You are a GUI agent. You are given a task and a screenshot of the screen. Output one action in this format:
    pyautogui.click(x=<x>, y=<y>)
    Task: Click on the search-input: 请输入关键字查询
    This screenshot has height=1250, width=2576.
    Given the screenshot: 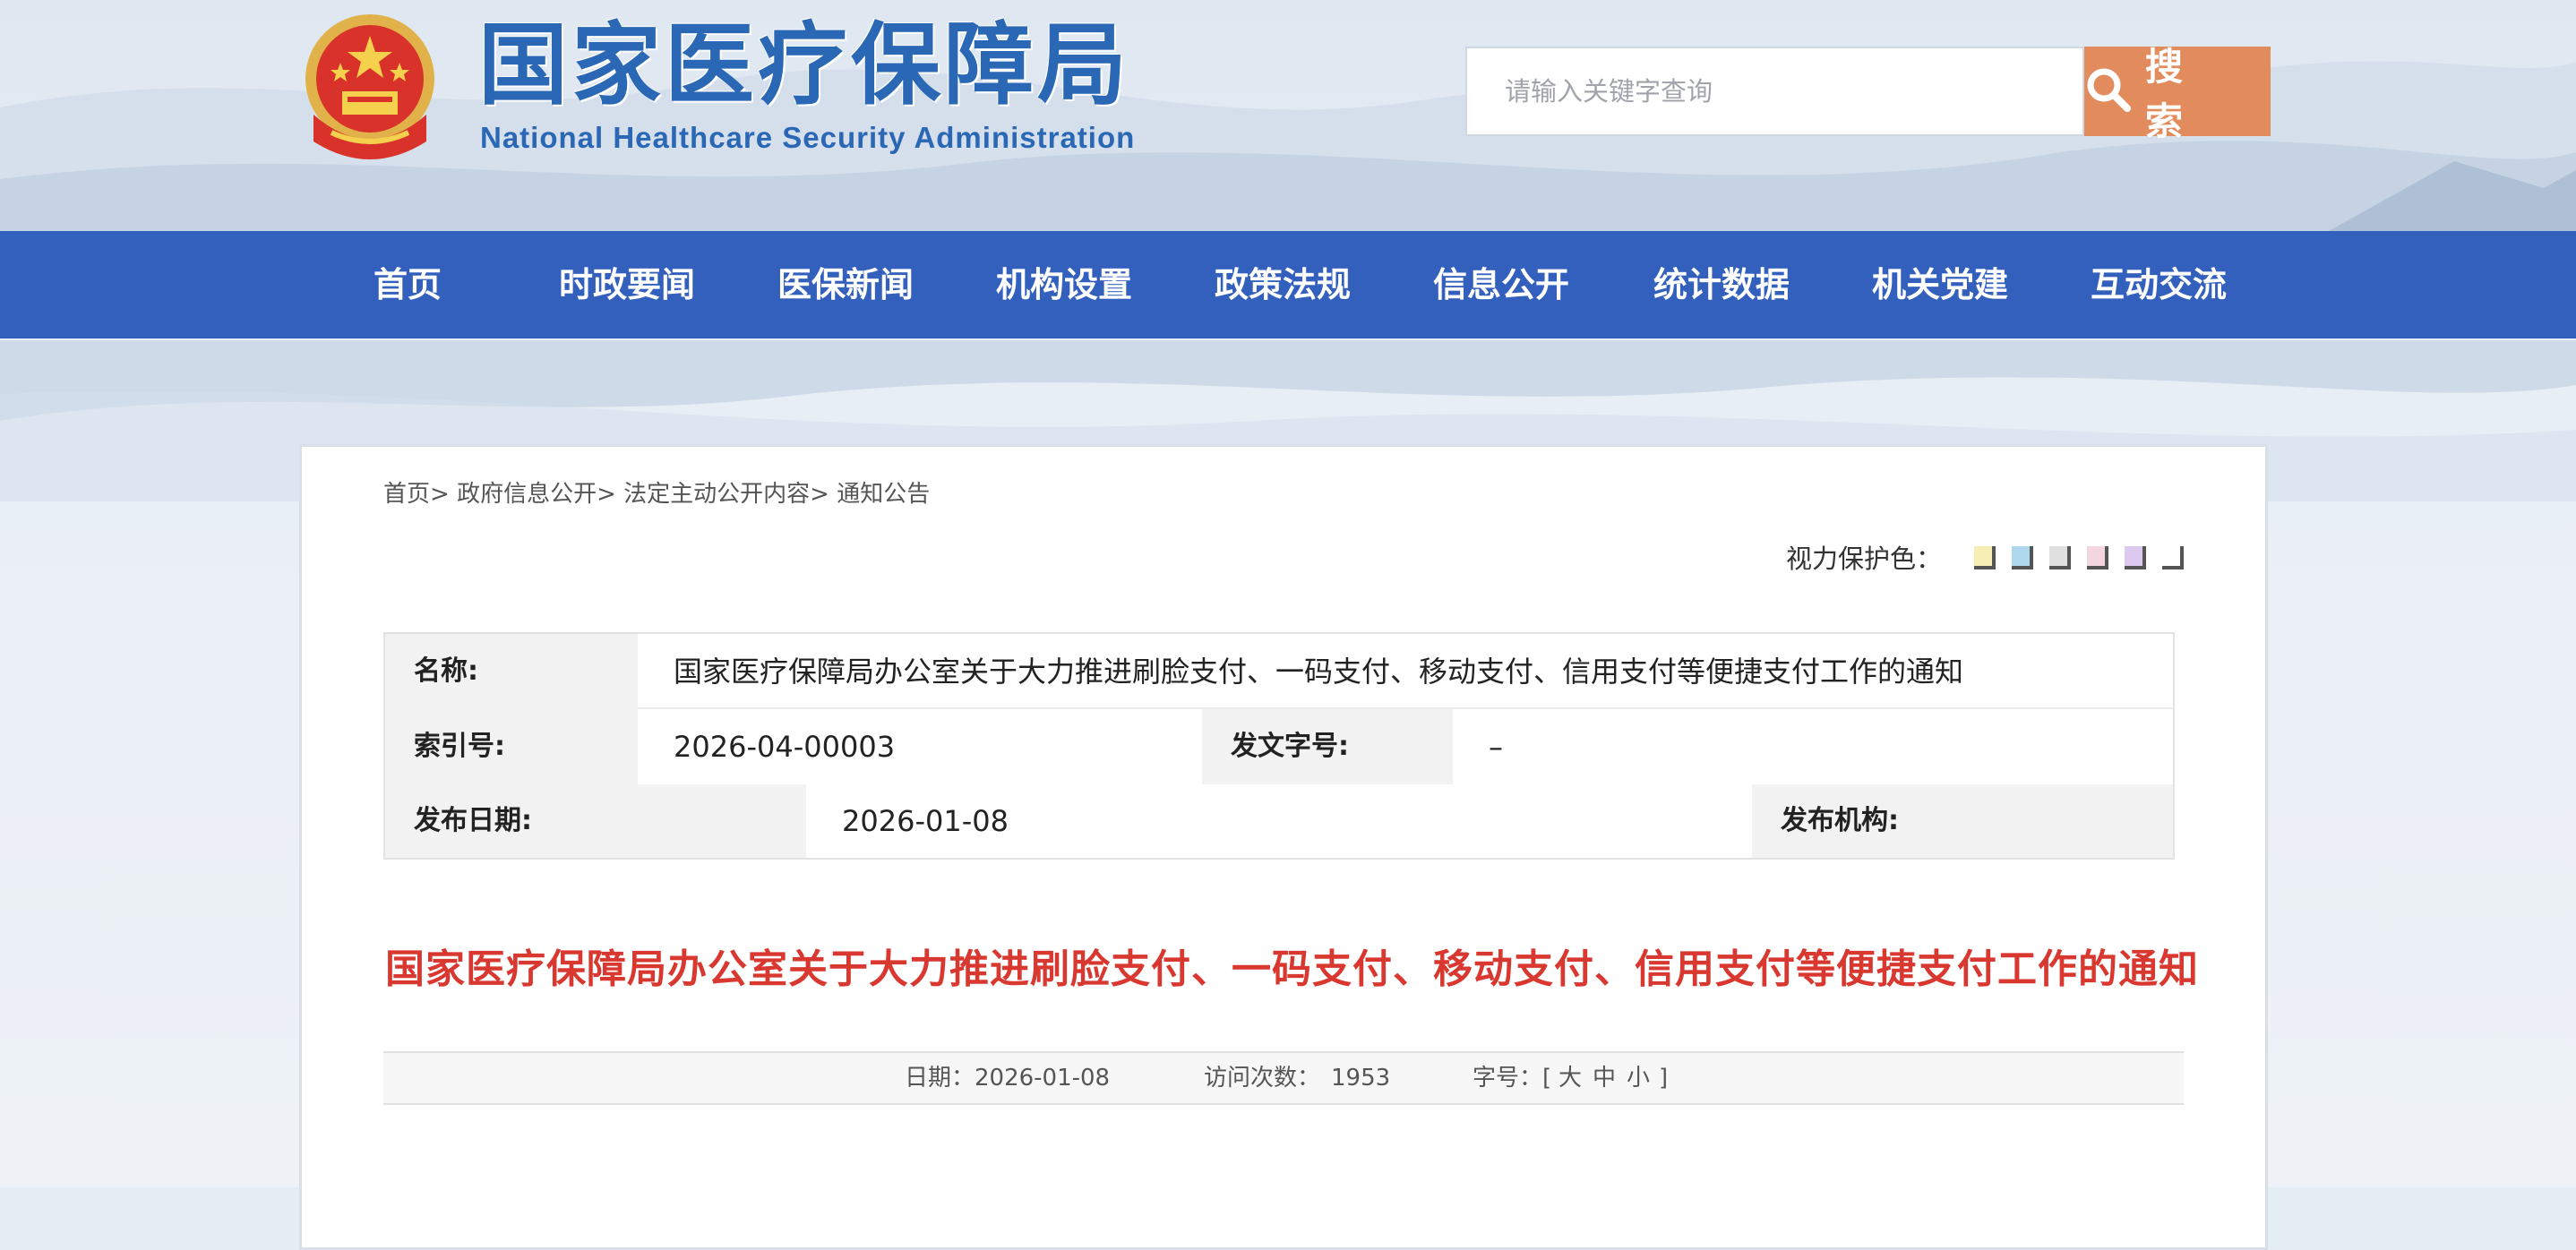 What is the action you would take?
    pyautogui.click(x=1774, y=91)
    